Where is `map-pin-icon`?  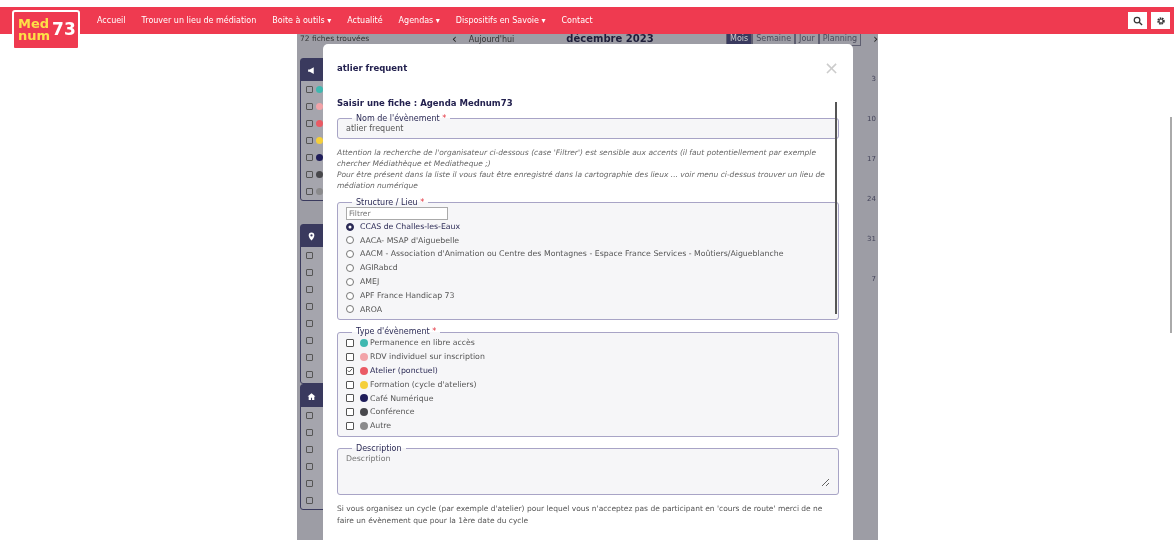 map-pin-icon is located at coordinates (311, 236).